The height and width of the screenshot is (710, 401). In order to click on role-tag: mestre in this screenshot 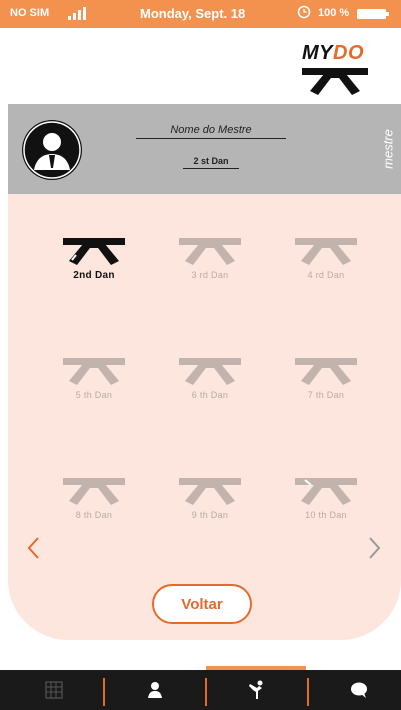, I will do `click(388, 149)`.